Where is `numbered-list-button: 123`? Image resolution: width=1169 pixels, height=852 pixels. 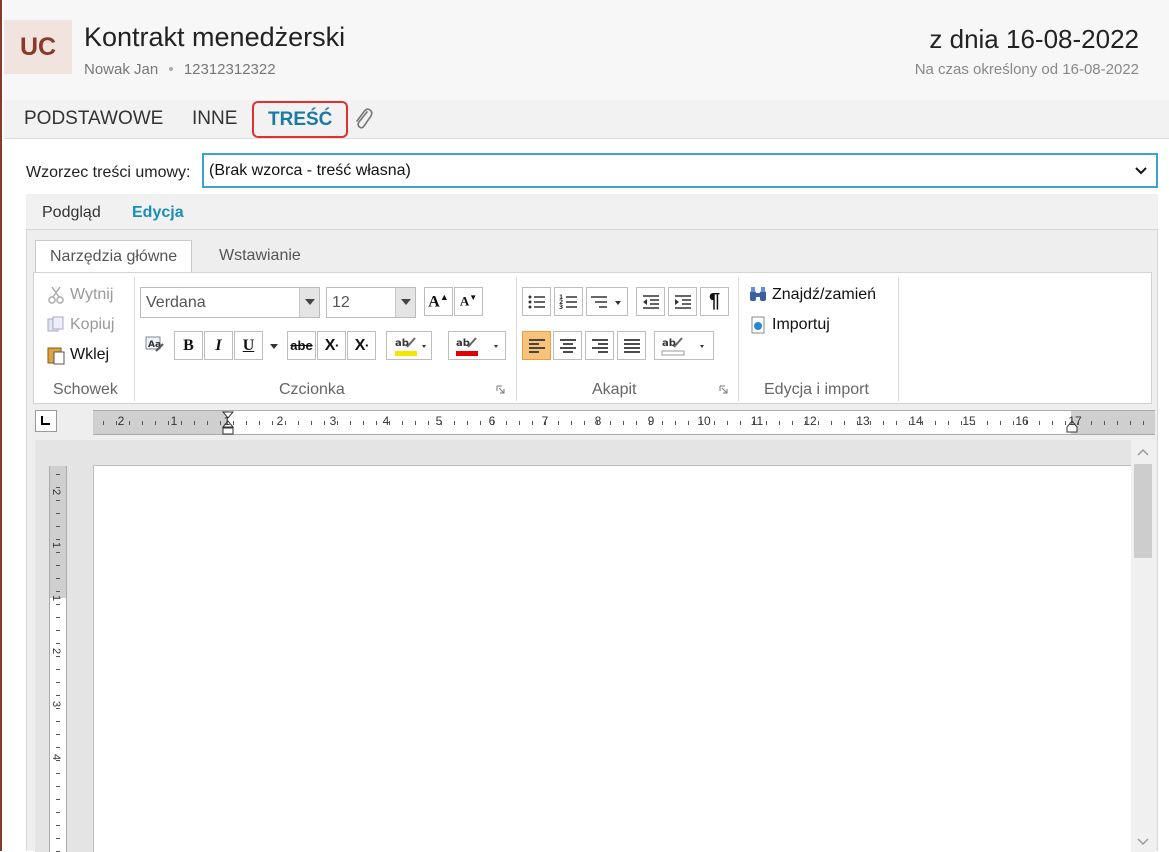
numbered-list-button: 123 is located at coordinates (568, 301).